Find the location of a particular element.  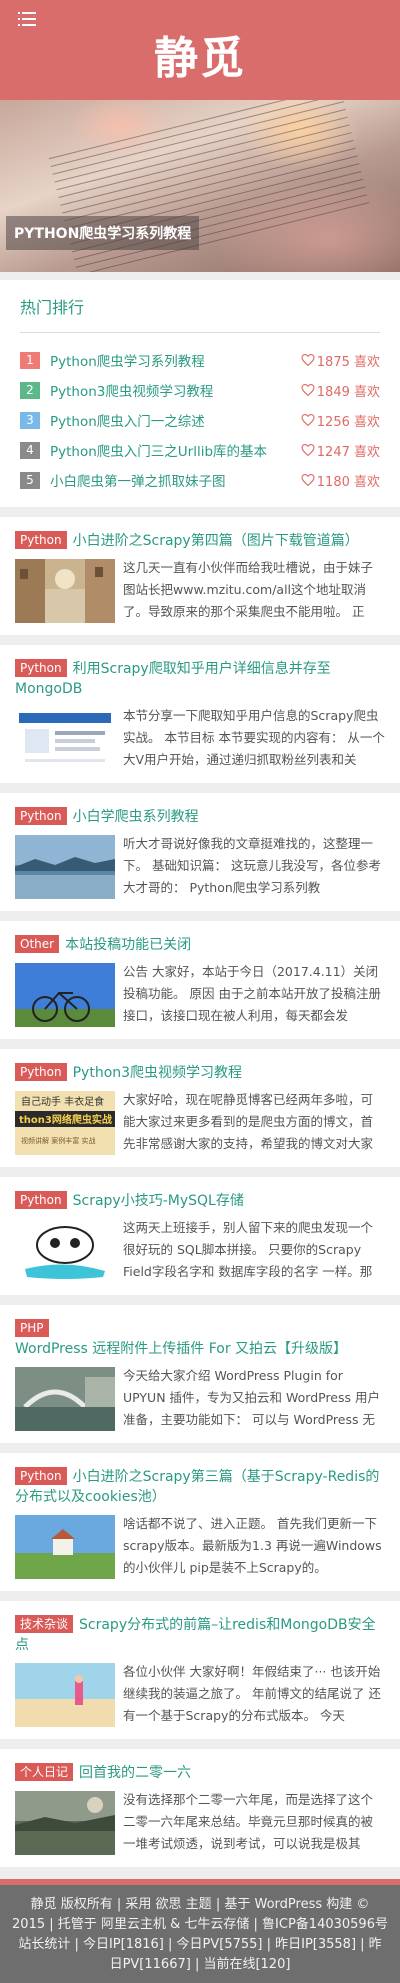

category-tag: Other is located at coordinates (37, 944).